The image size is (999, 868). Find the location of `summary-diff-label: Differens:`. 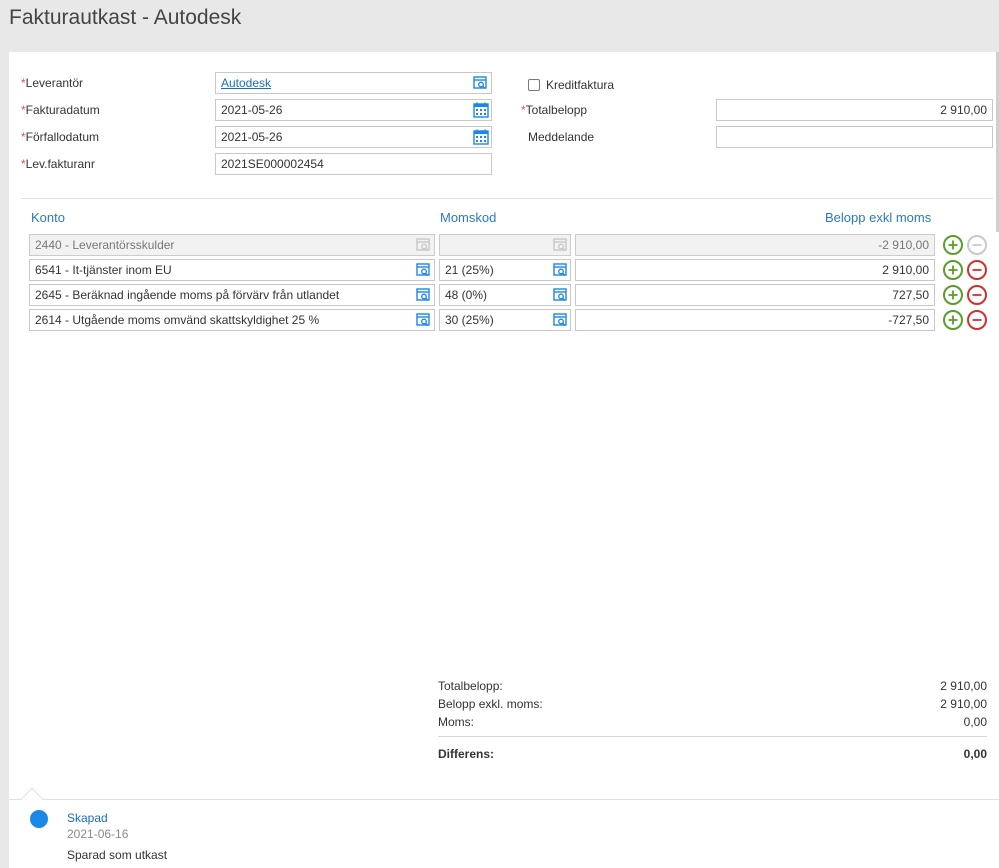

summary-diff-label: Differens: is located at coordinates (466, 754).